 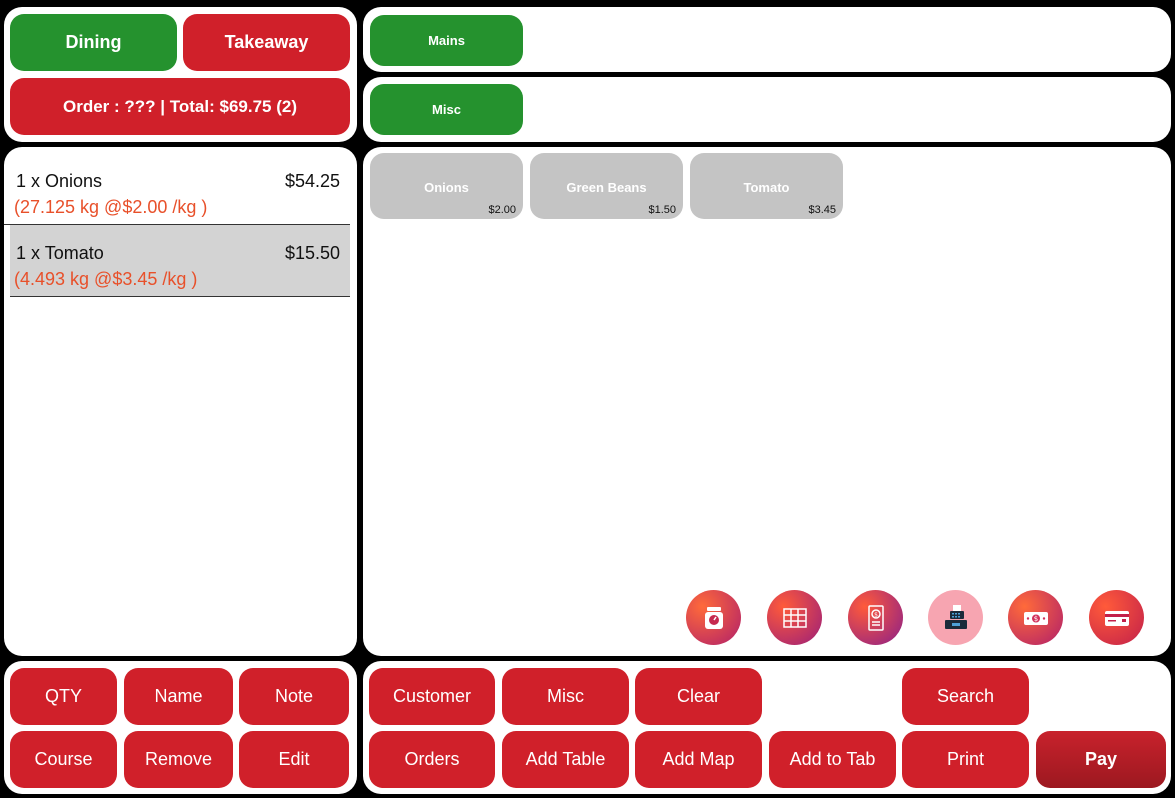 What do you see at coordinates (294, 696) in the screenshot?
I see `note-button: Note` at bounding box center [294, 696].